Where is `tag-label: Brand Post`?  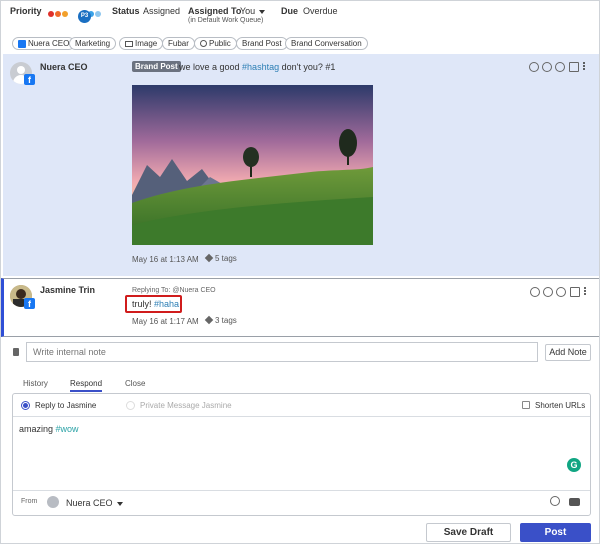 tag-label: Brand Post is located at coordinates (262, 43).